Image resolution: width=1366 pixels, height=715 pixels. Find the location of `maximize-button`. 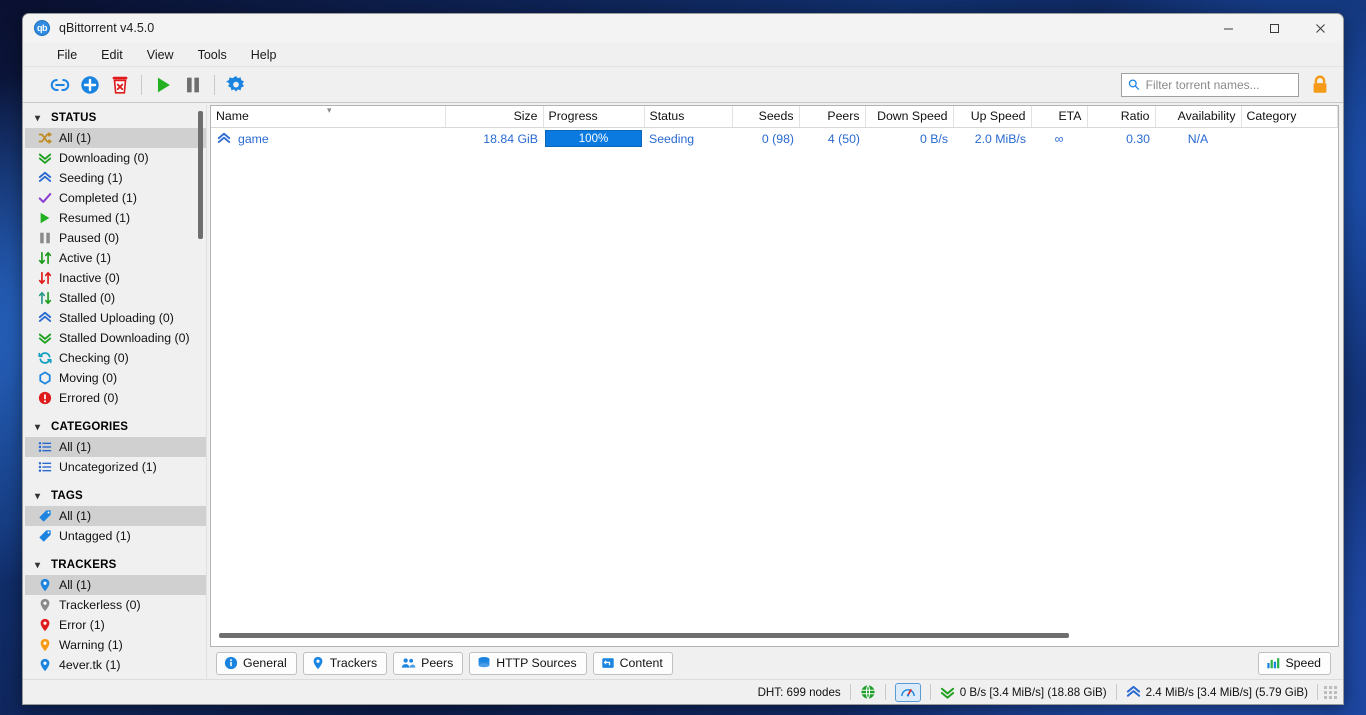

maximize-button is located at coordinates (1274, 28).